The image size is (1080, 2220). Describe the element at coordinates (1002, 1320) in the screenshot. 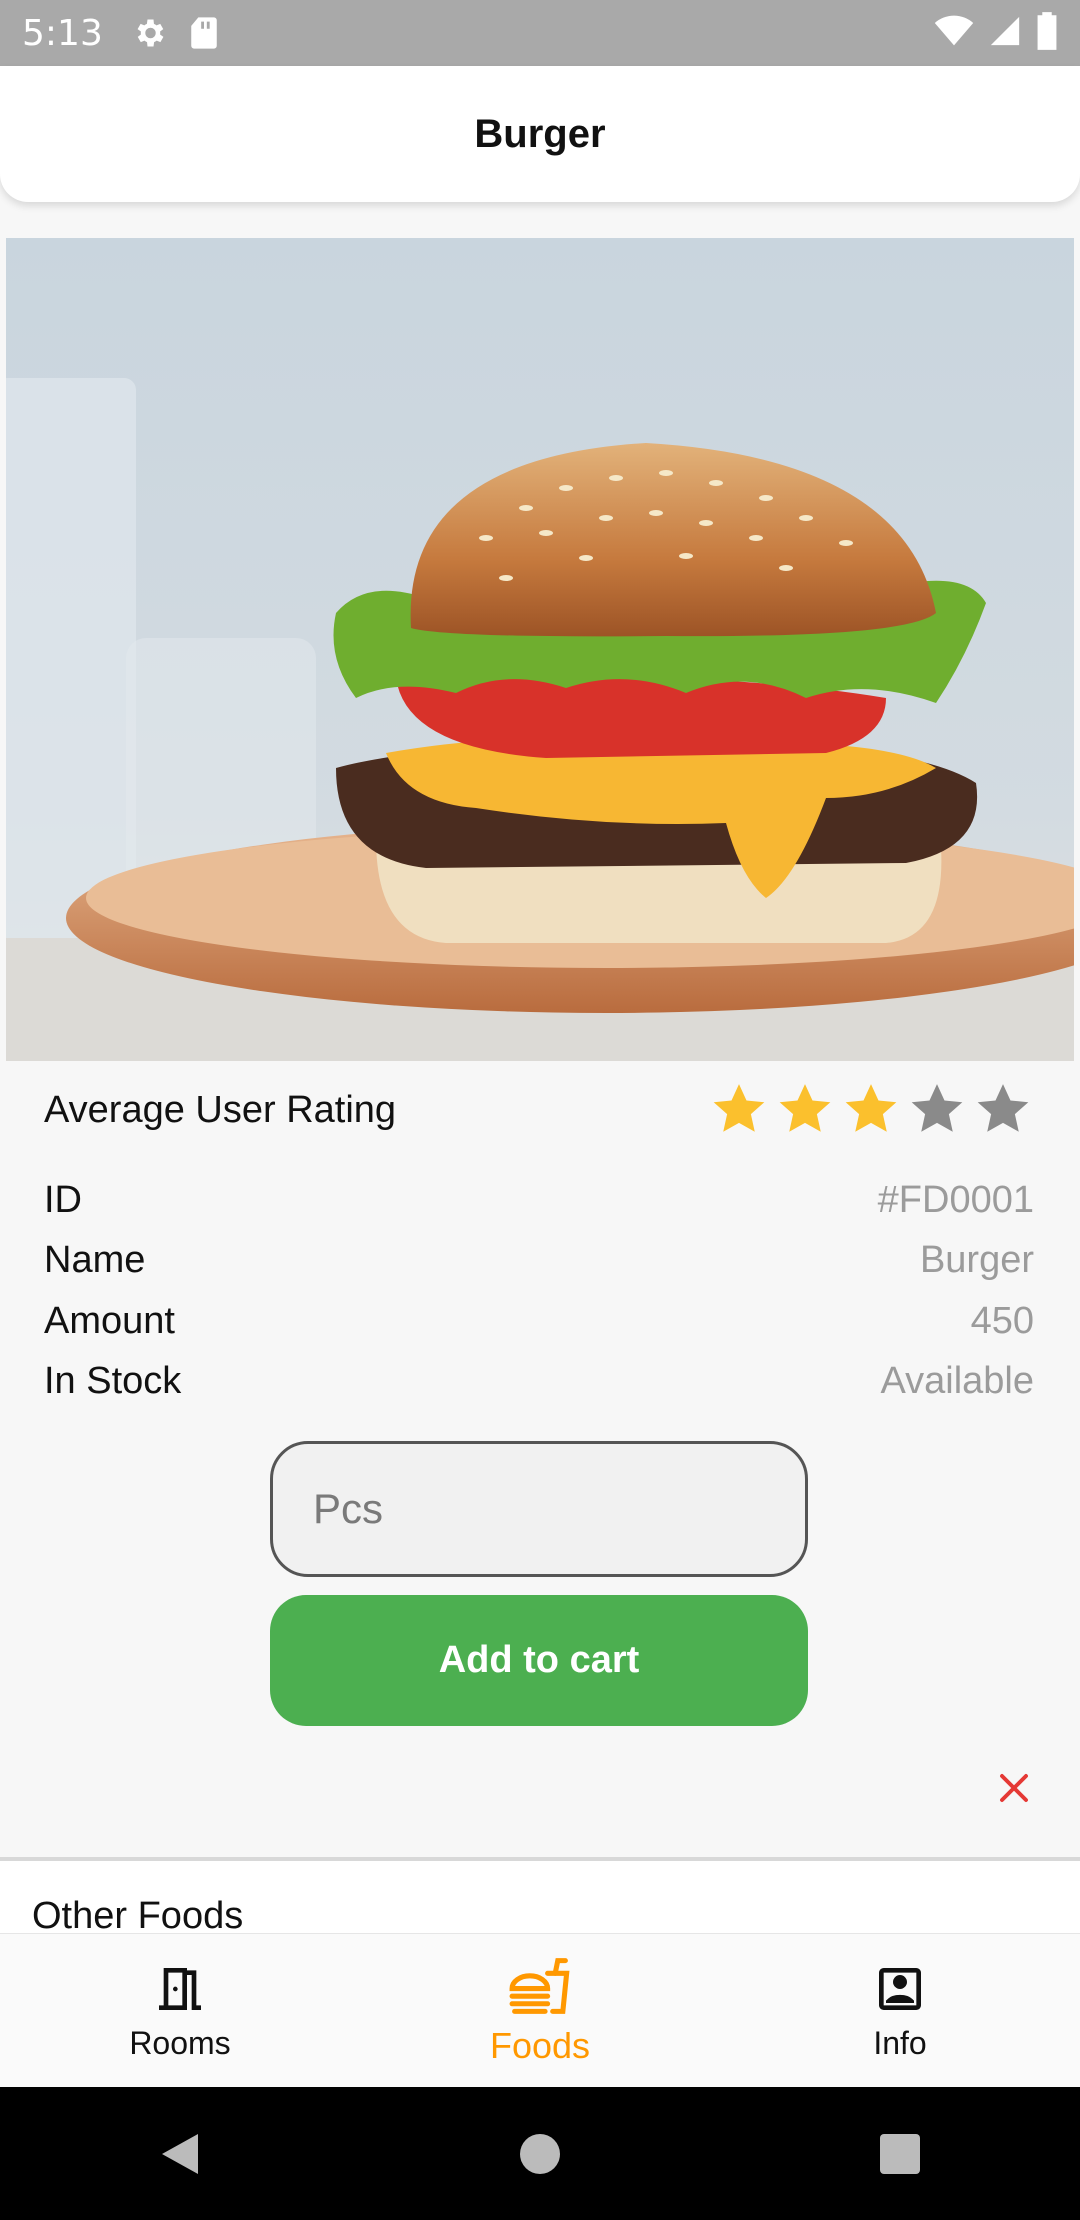

I see `amount-value: 450` at that location.